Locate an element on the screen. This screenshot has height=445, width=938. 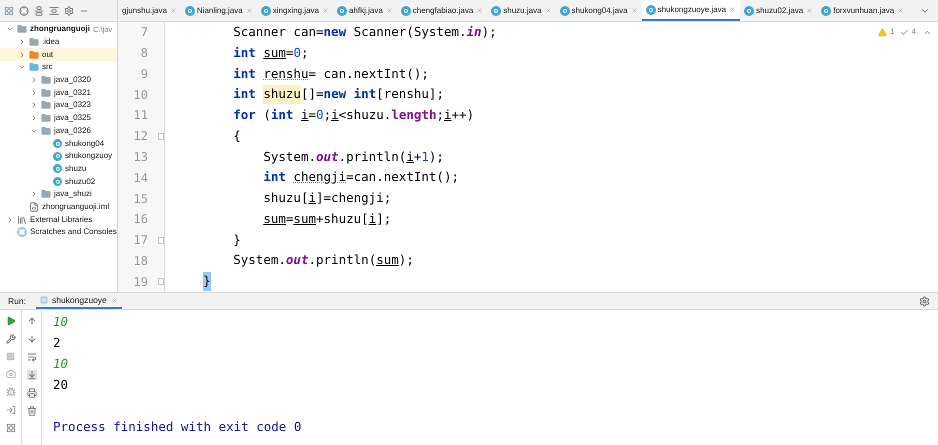
tree-item: java_0325 is located at coordinates (58, 118).